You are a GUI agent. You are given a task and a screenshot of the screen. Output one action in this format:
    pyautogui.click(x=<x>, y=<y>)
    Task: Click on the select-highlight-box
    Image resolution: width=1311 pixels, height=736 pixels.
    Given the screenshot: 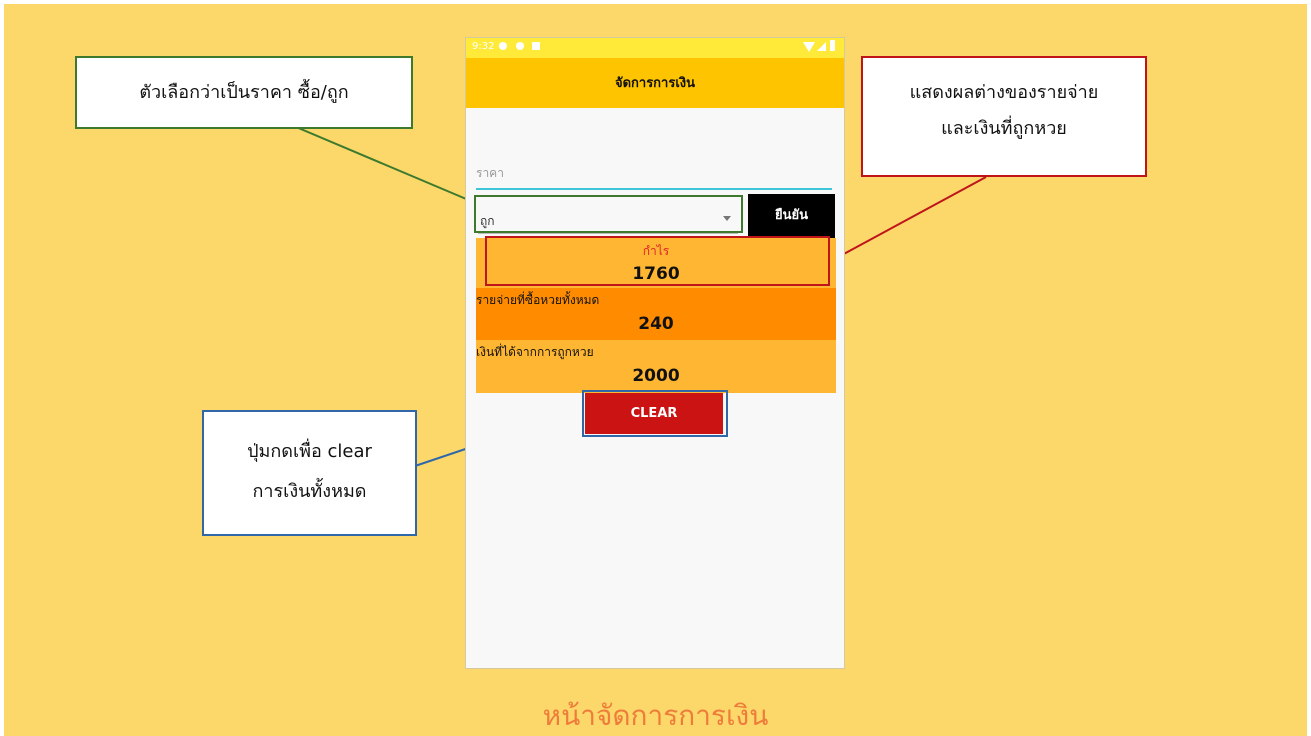 What is the action you would take?
    pyautogui.click(x=608, y=214)
    